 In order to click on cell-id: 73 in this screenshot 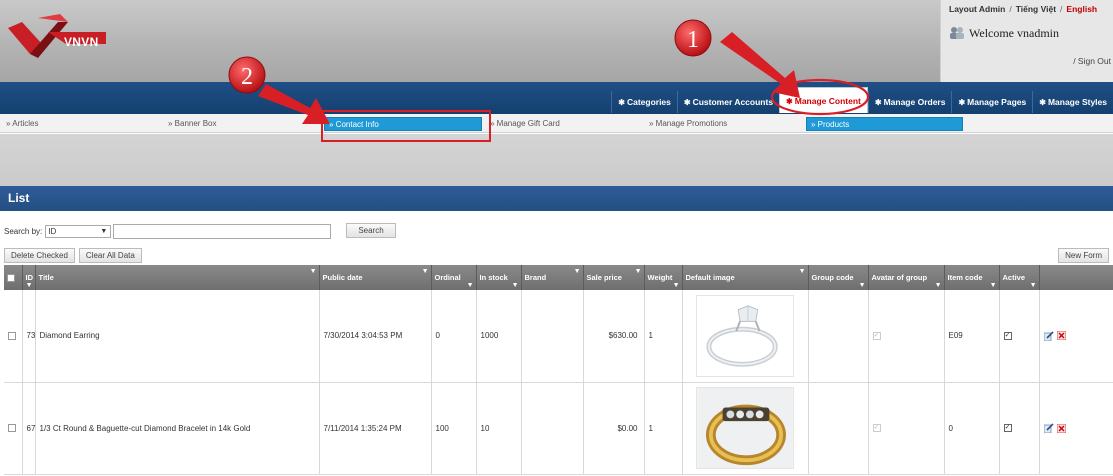, I will do `click(29, 336)`.